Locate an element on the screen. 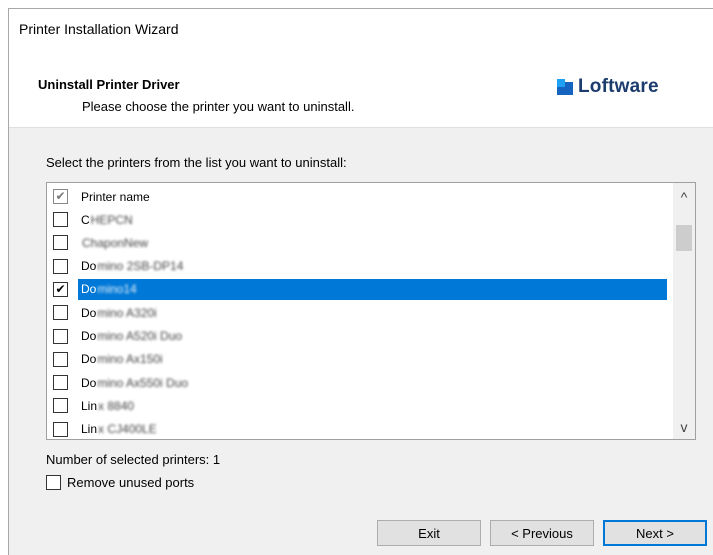 Image resolution: width=713 pixels, height=555 pixels. printer-name-obscured: ChaponNew is located at coordinates (115, 242).